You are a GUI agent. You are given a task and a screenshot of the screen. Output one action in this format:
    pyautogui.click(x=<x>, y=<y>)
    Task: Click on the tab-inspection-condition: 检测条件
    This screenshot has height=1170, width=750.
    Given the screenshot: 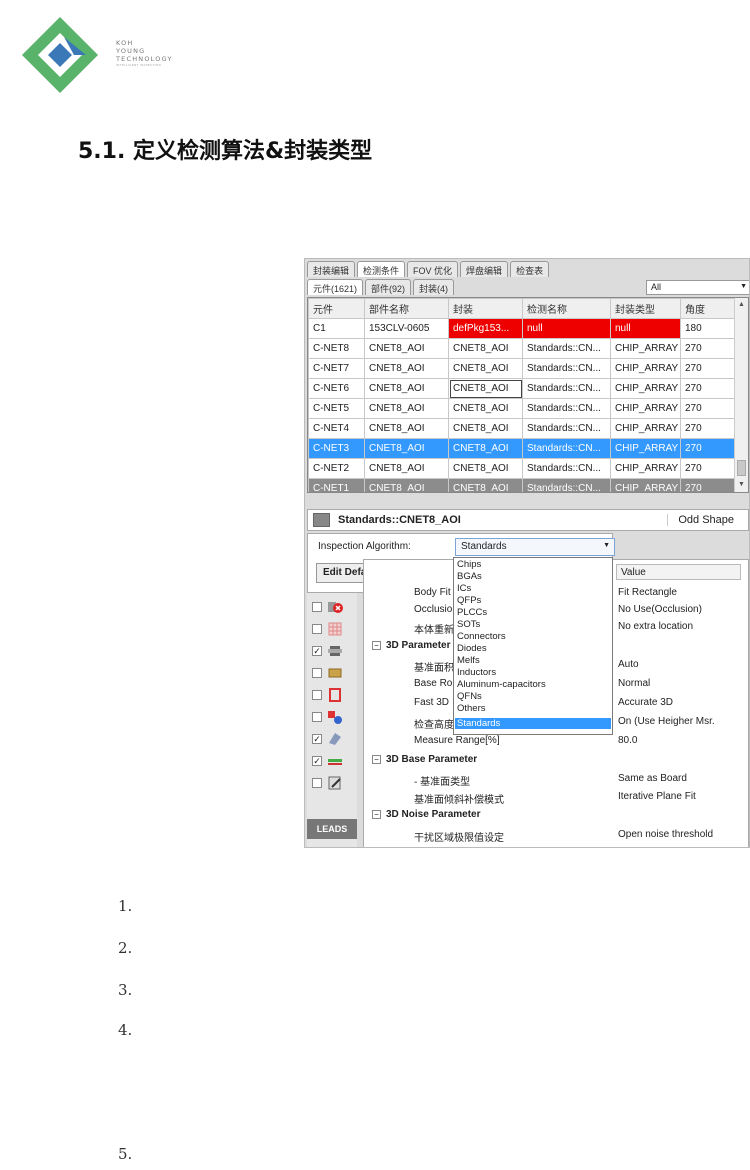 What is the action you would take?
    pyautogui.click(x=381, y=269)
    